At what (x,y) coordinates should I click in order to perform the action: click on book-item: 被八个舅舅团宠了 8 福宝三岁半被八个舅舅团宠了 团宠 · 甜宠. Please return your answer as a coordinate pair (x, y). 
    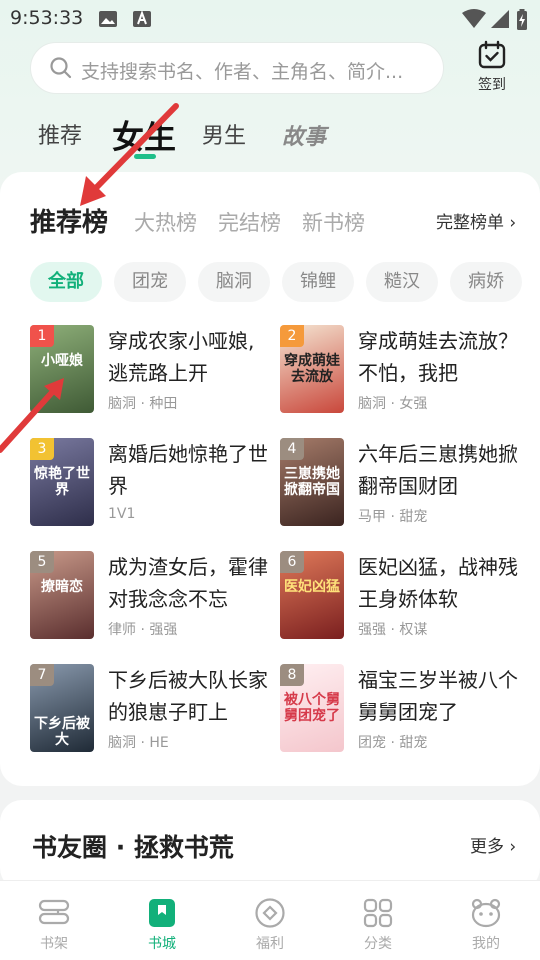
    Looking at the image, I should click on (400, 708).